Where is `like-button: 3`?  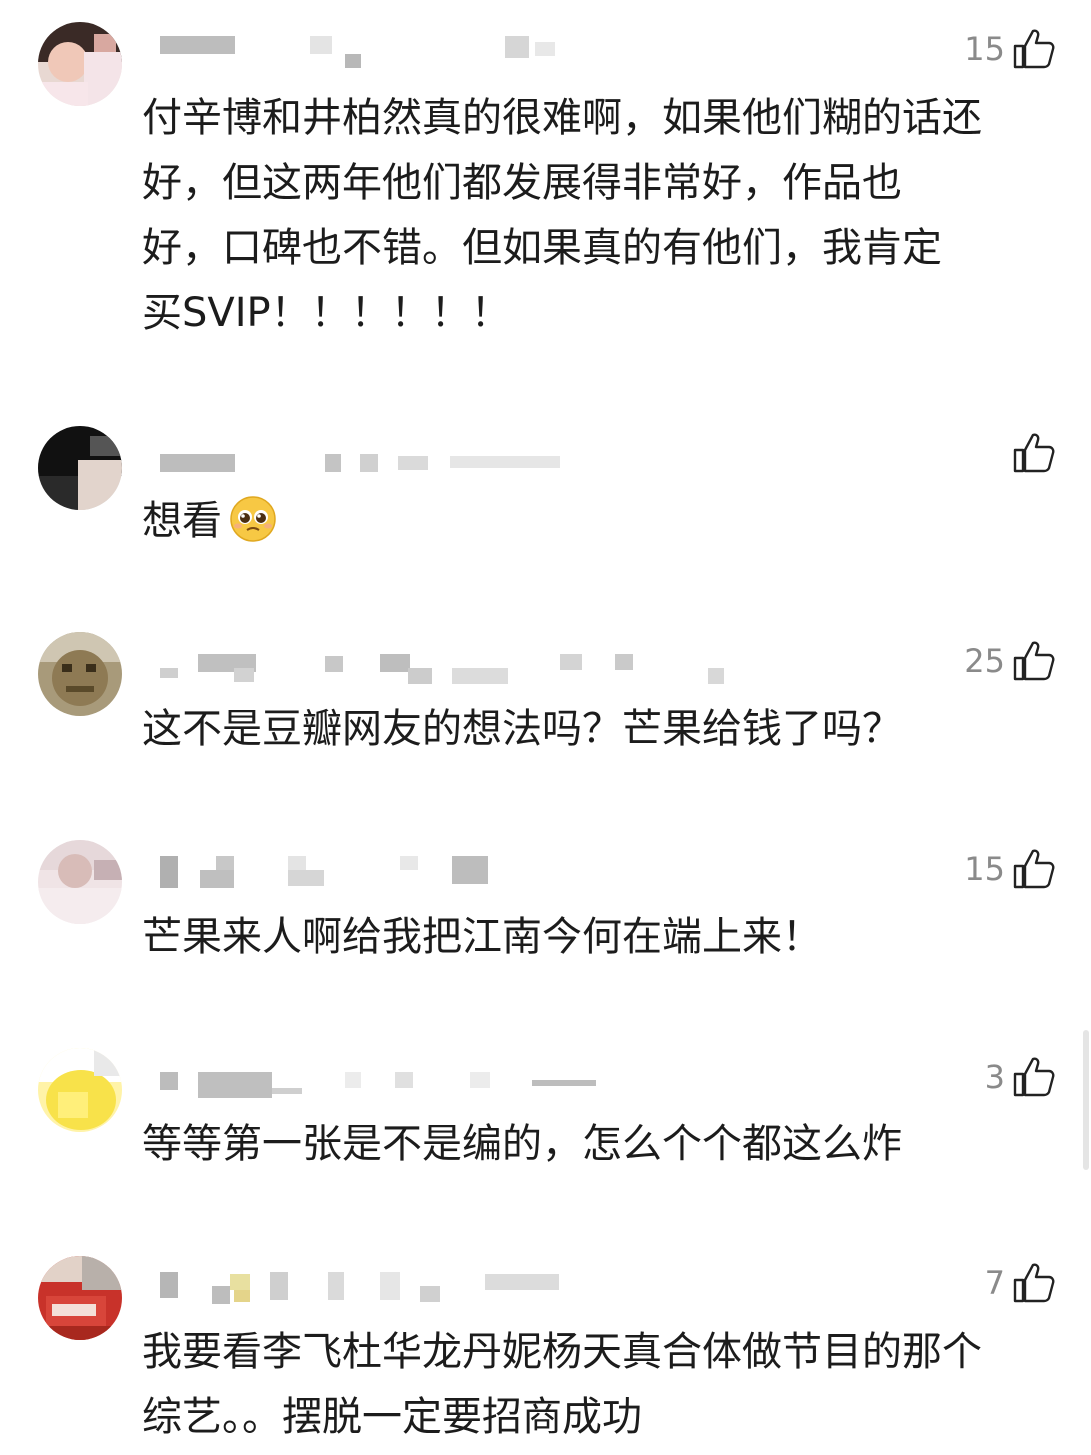
like-button: 3 is located at coordinates (1020, 1077).